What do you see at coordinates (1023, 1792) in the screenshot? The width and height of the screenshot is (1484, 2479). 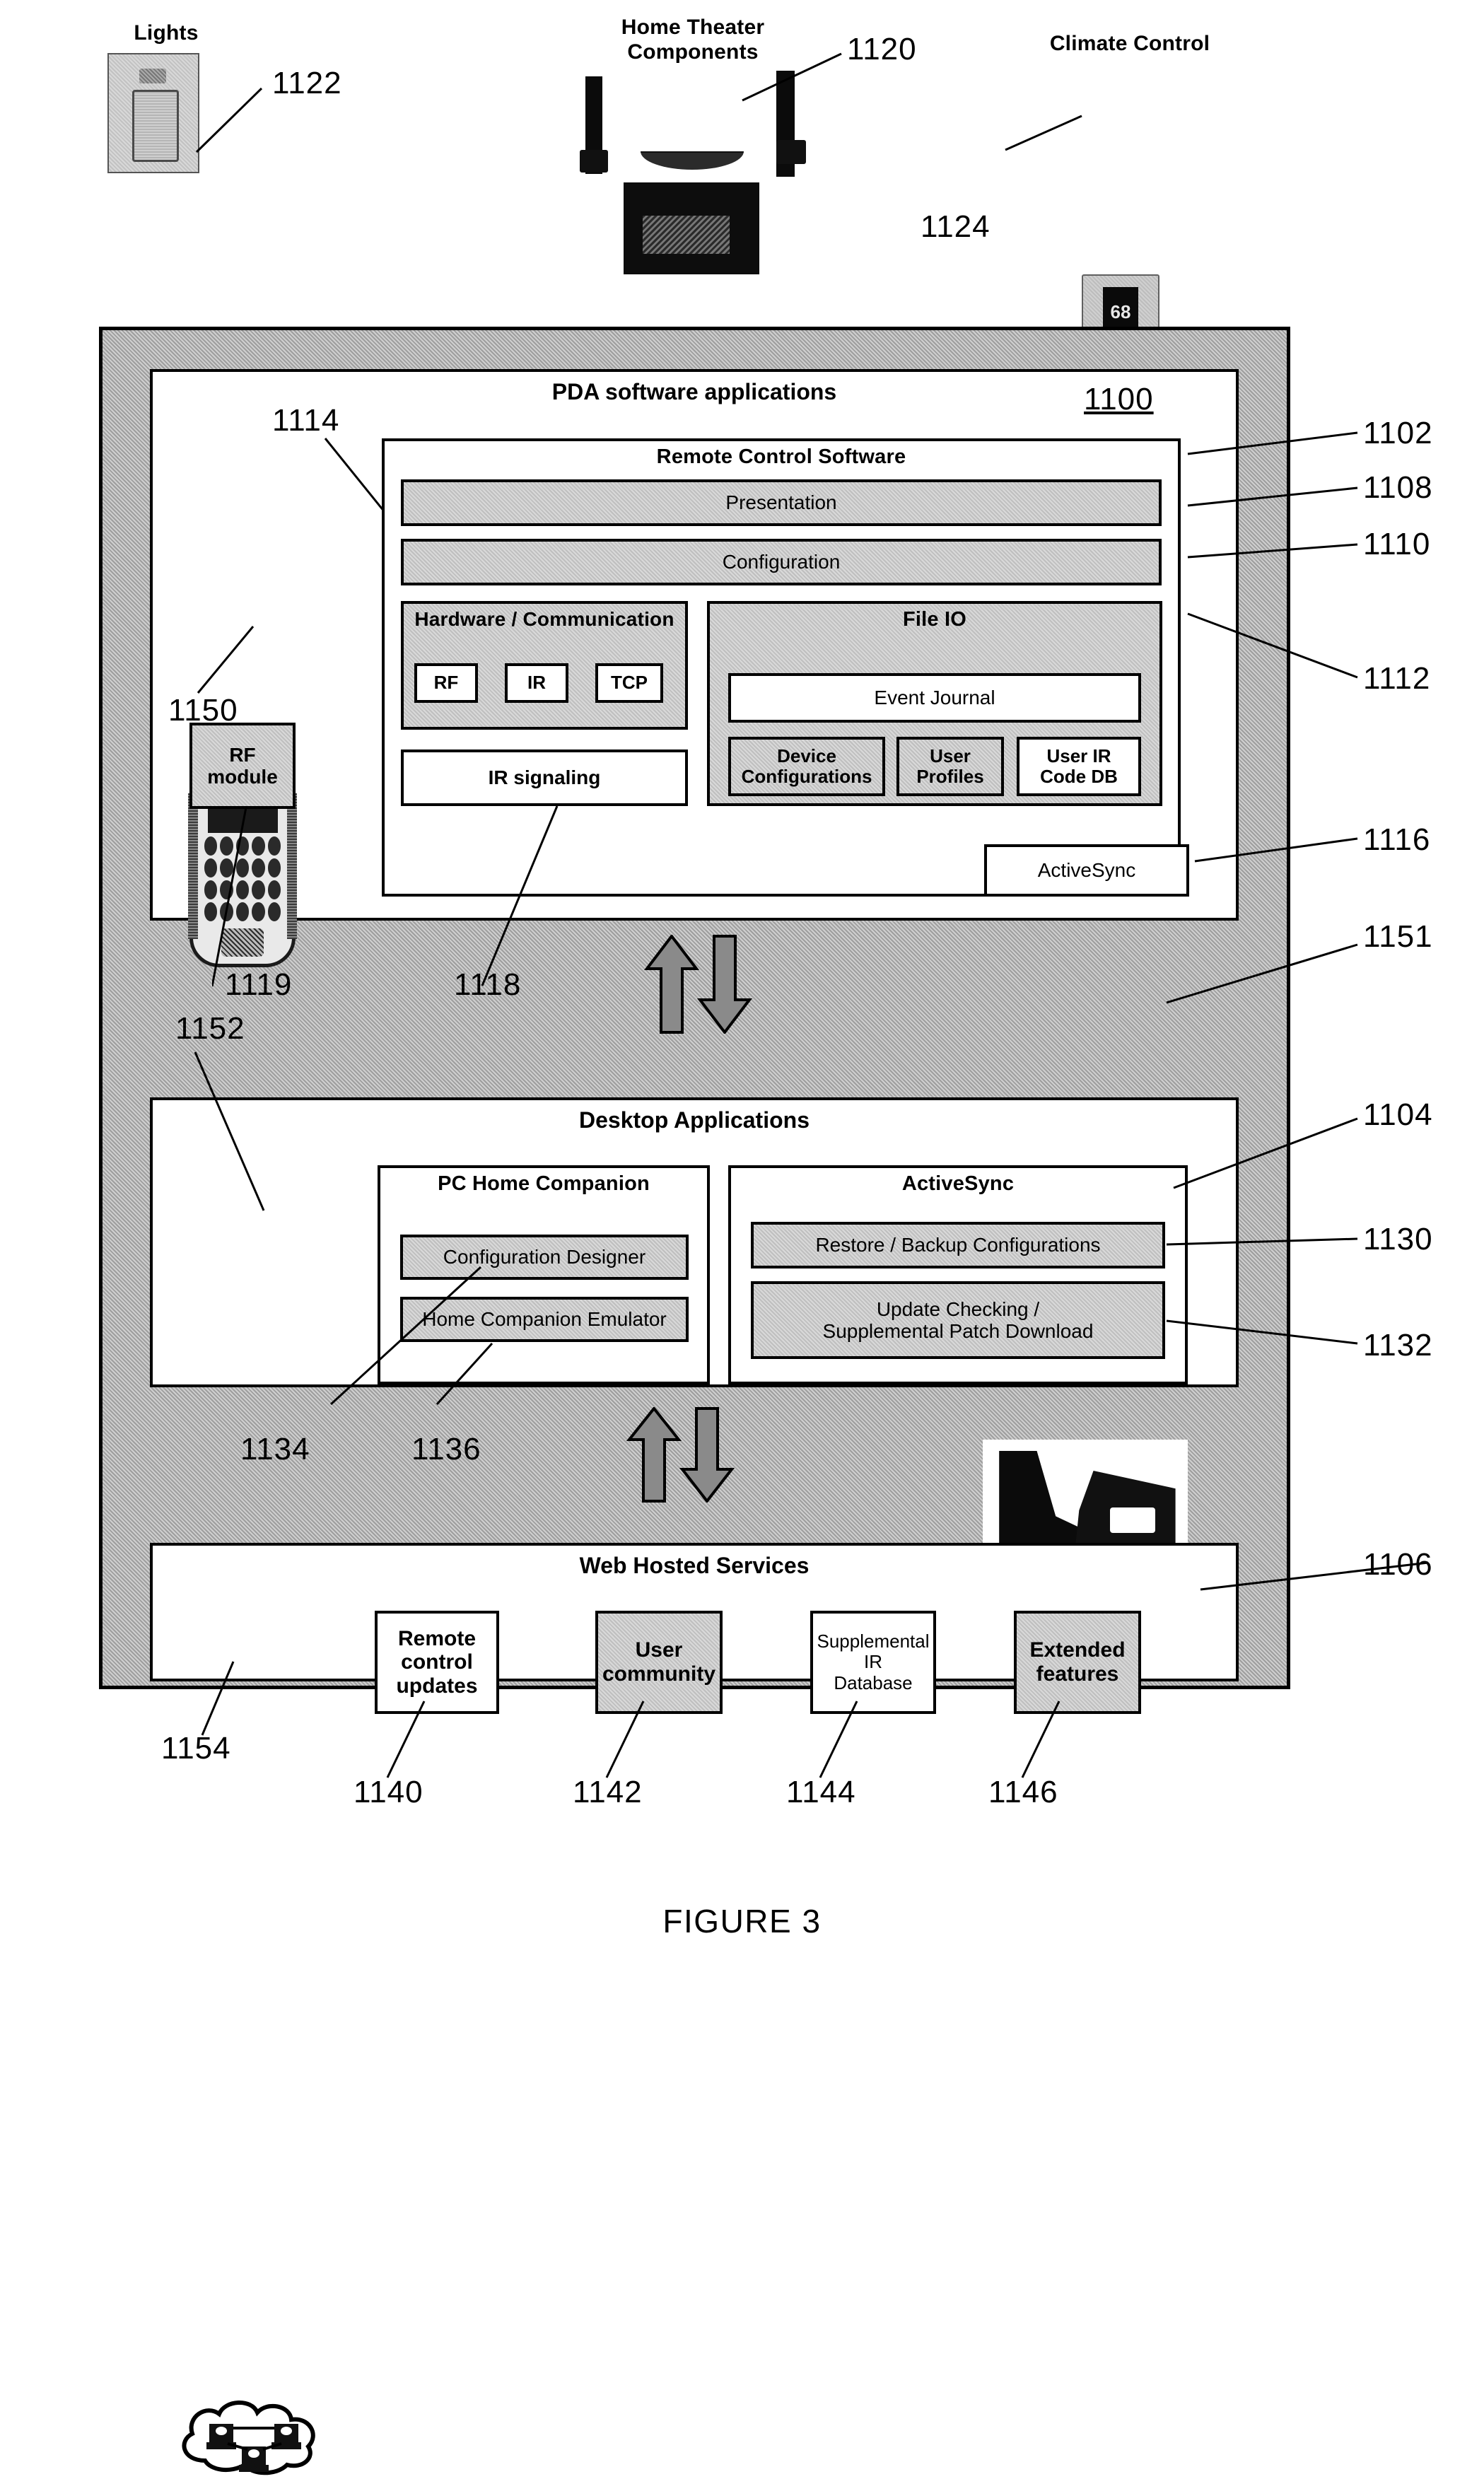 I see `ref-1146: 1146` at bounding box center [1023, 1792].